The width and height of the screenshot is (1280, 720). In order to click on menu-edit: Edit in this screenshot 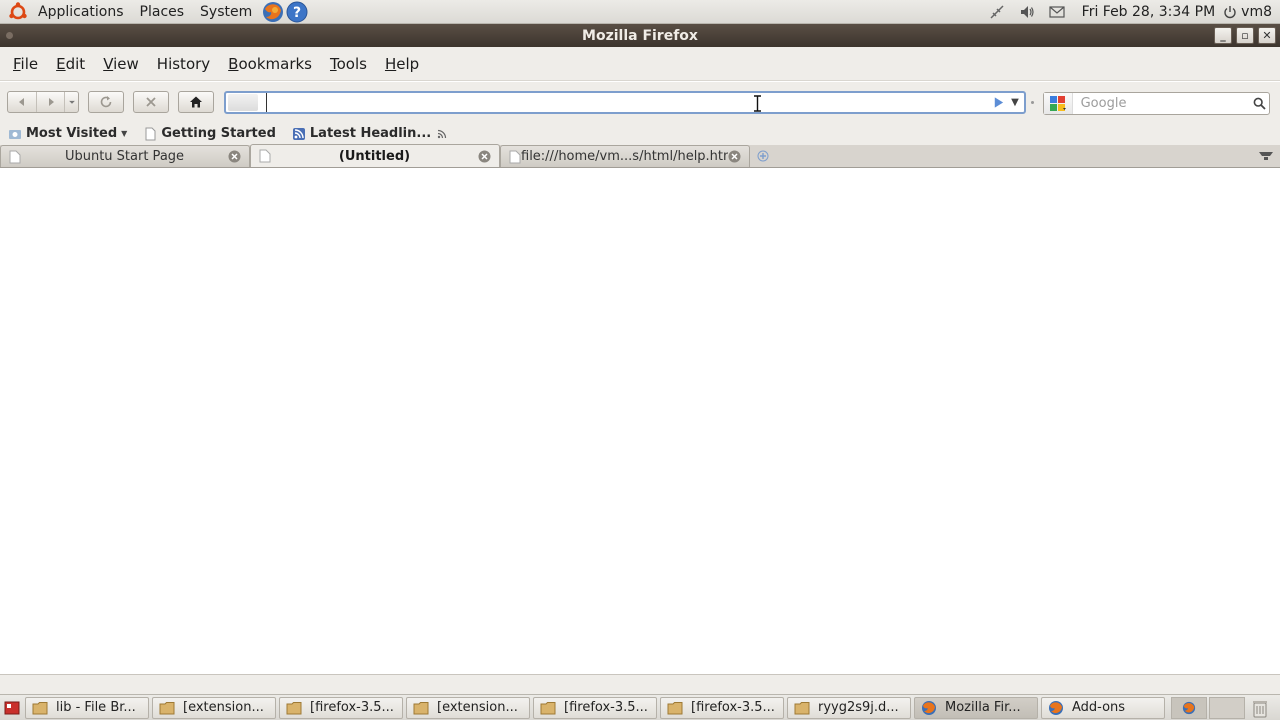, I will do `click(70, 64)`.